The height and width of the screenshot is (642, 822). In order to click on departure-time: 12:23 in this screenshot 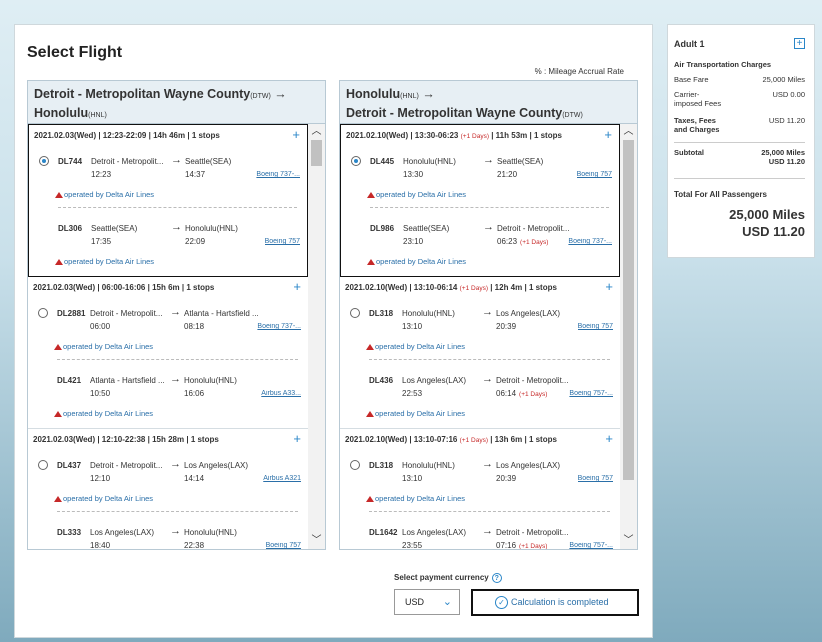, I will do `click(101, 174)`.